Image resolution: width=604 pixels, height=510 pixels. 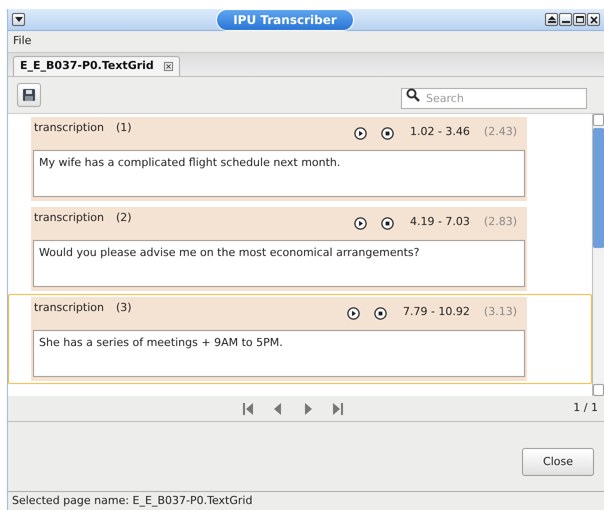 What do you see at coordinates (558, 462) in the screenshot?
I see `close-button: Close` at bounding box center [558, 462].